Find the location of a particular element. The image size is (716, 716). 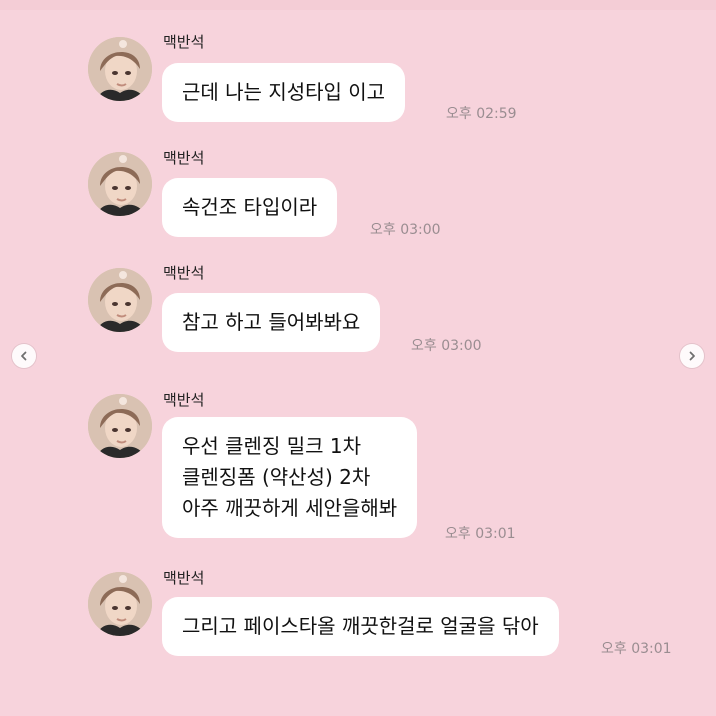

message-bubble: 속건조 타입이라 is located at coordinates (250, 207).